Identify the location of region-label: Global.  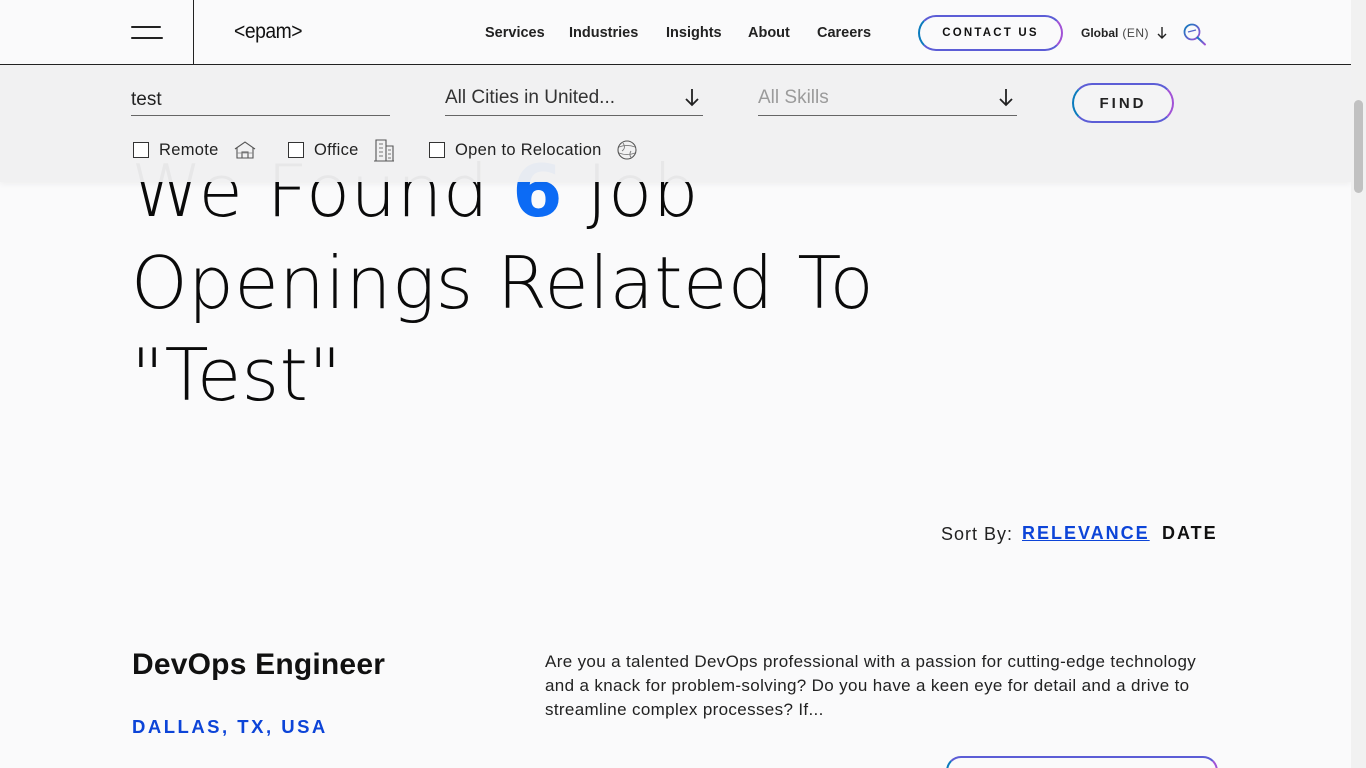
(1100, 33).